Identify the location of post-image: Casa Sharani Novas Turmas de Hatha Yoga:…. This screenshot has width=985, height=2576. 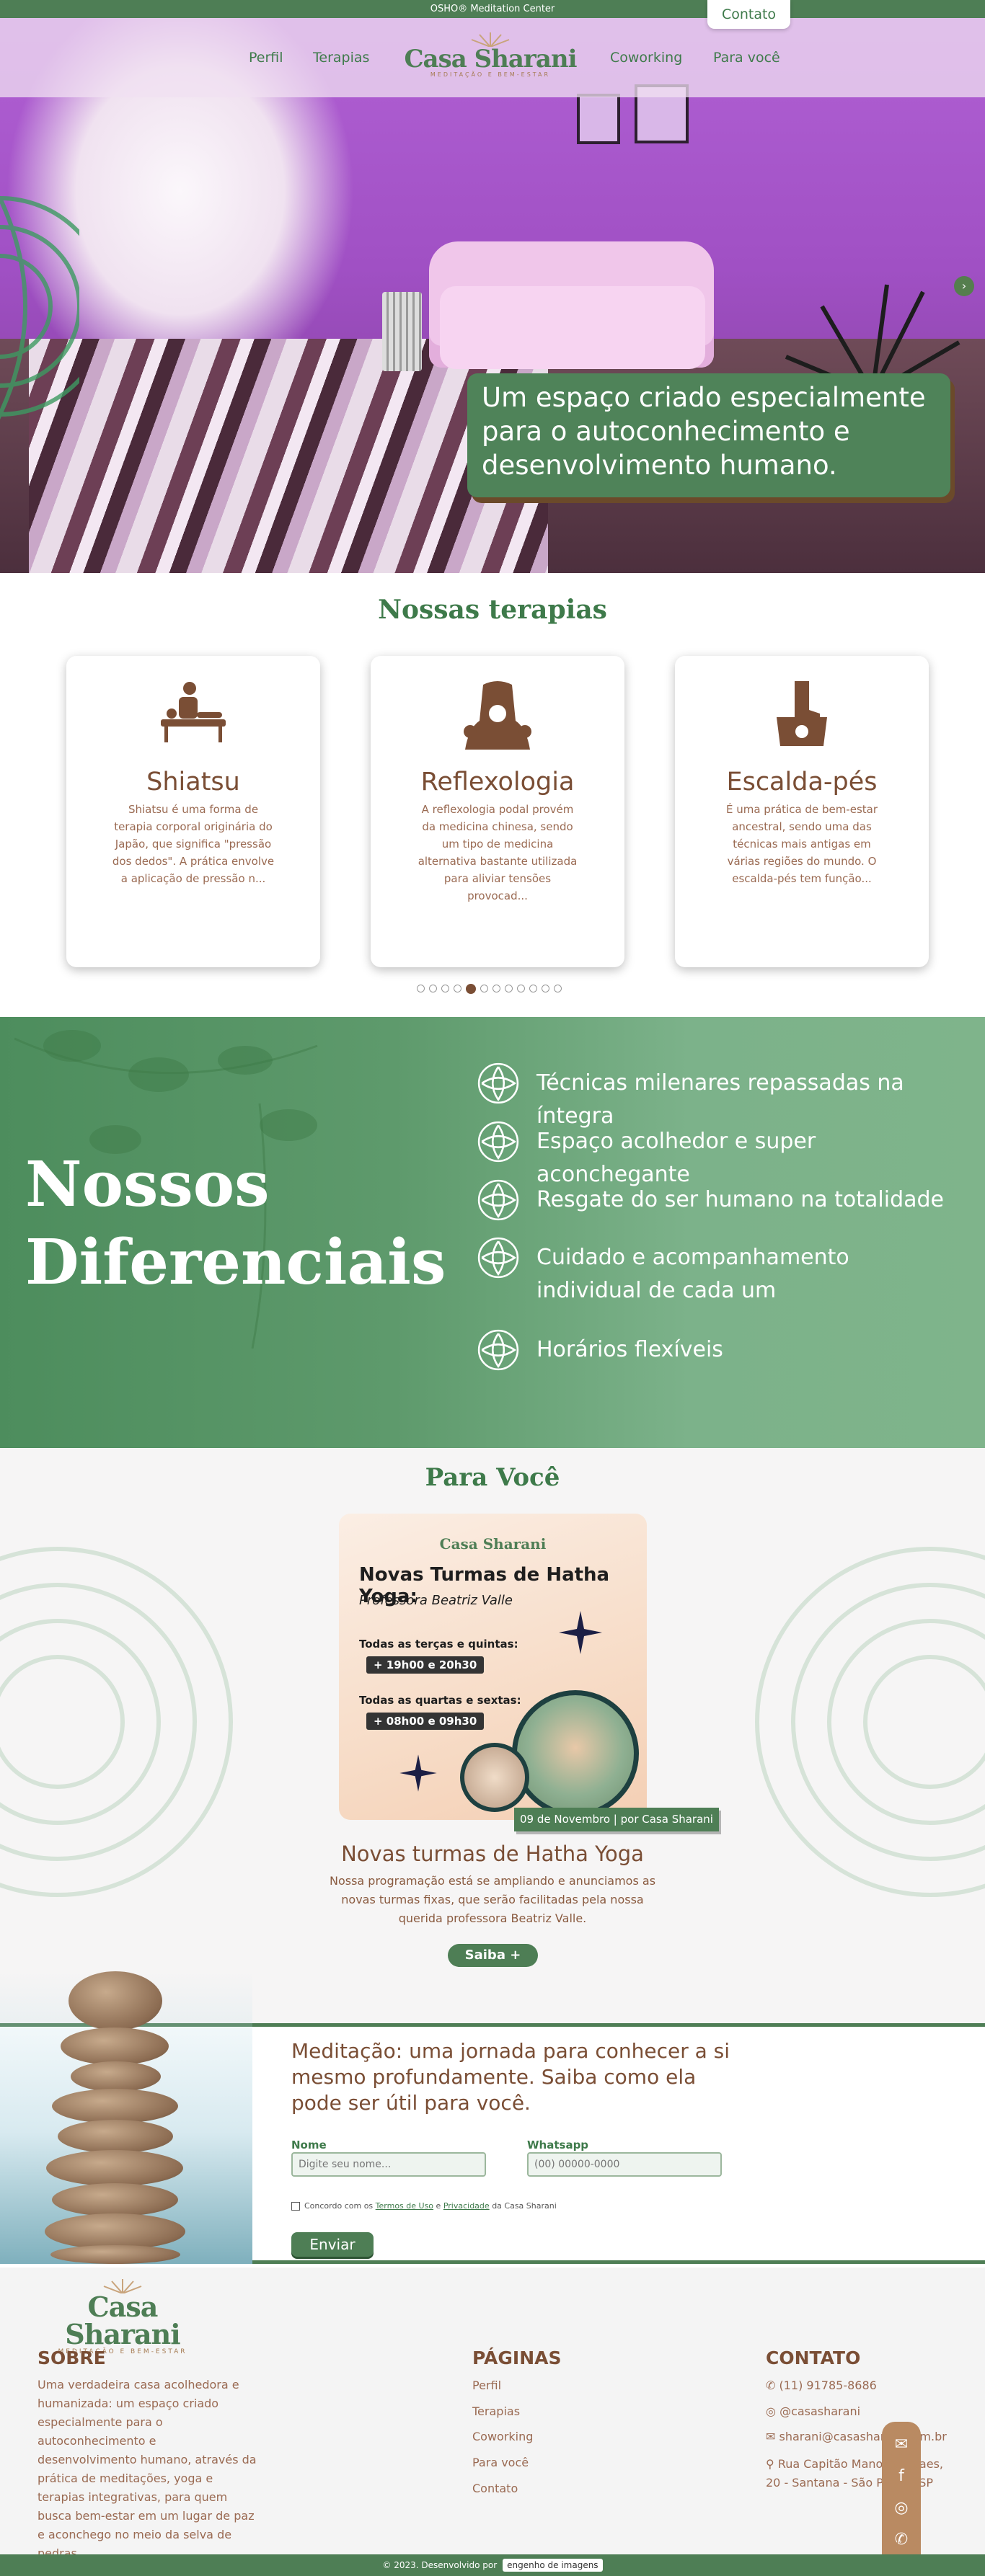
(493, 1667).